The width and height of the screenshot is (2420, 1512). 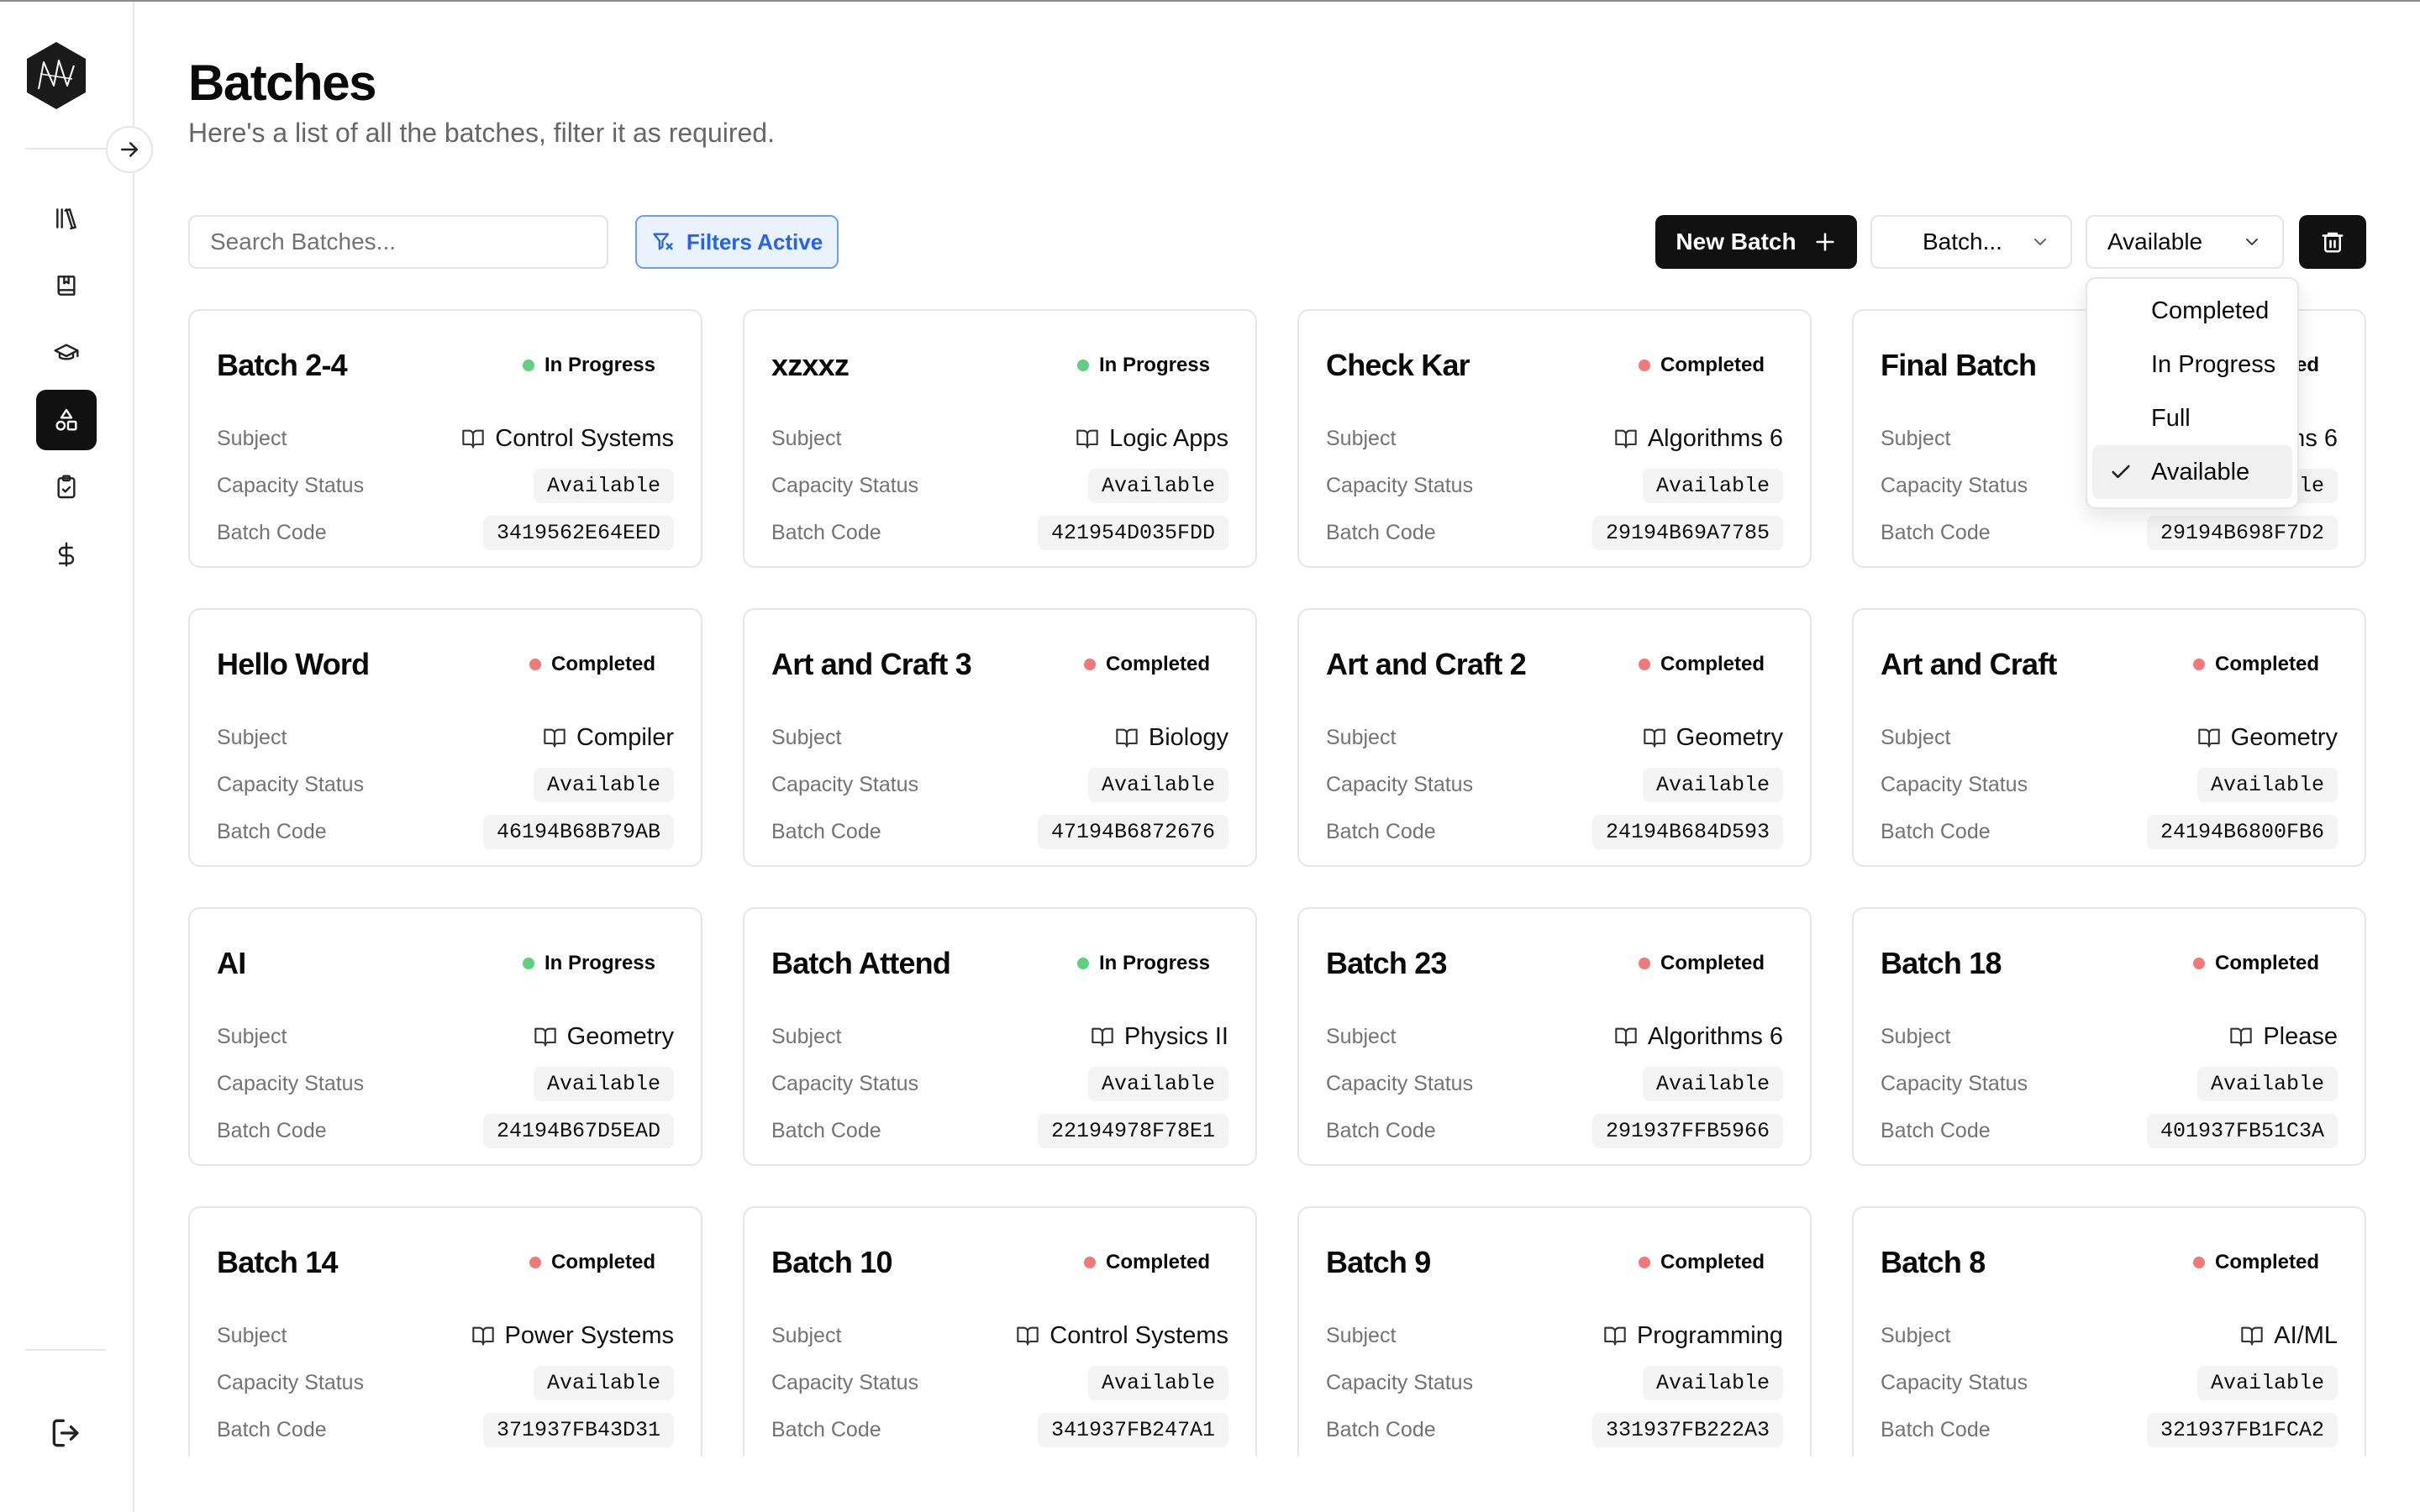 What do you see at coordinates (1555, 831) in the screenshot?
I see `code-row: Batch Code 24194B684D593` at bounding box center [1555, 831].